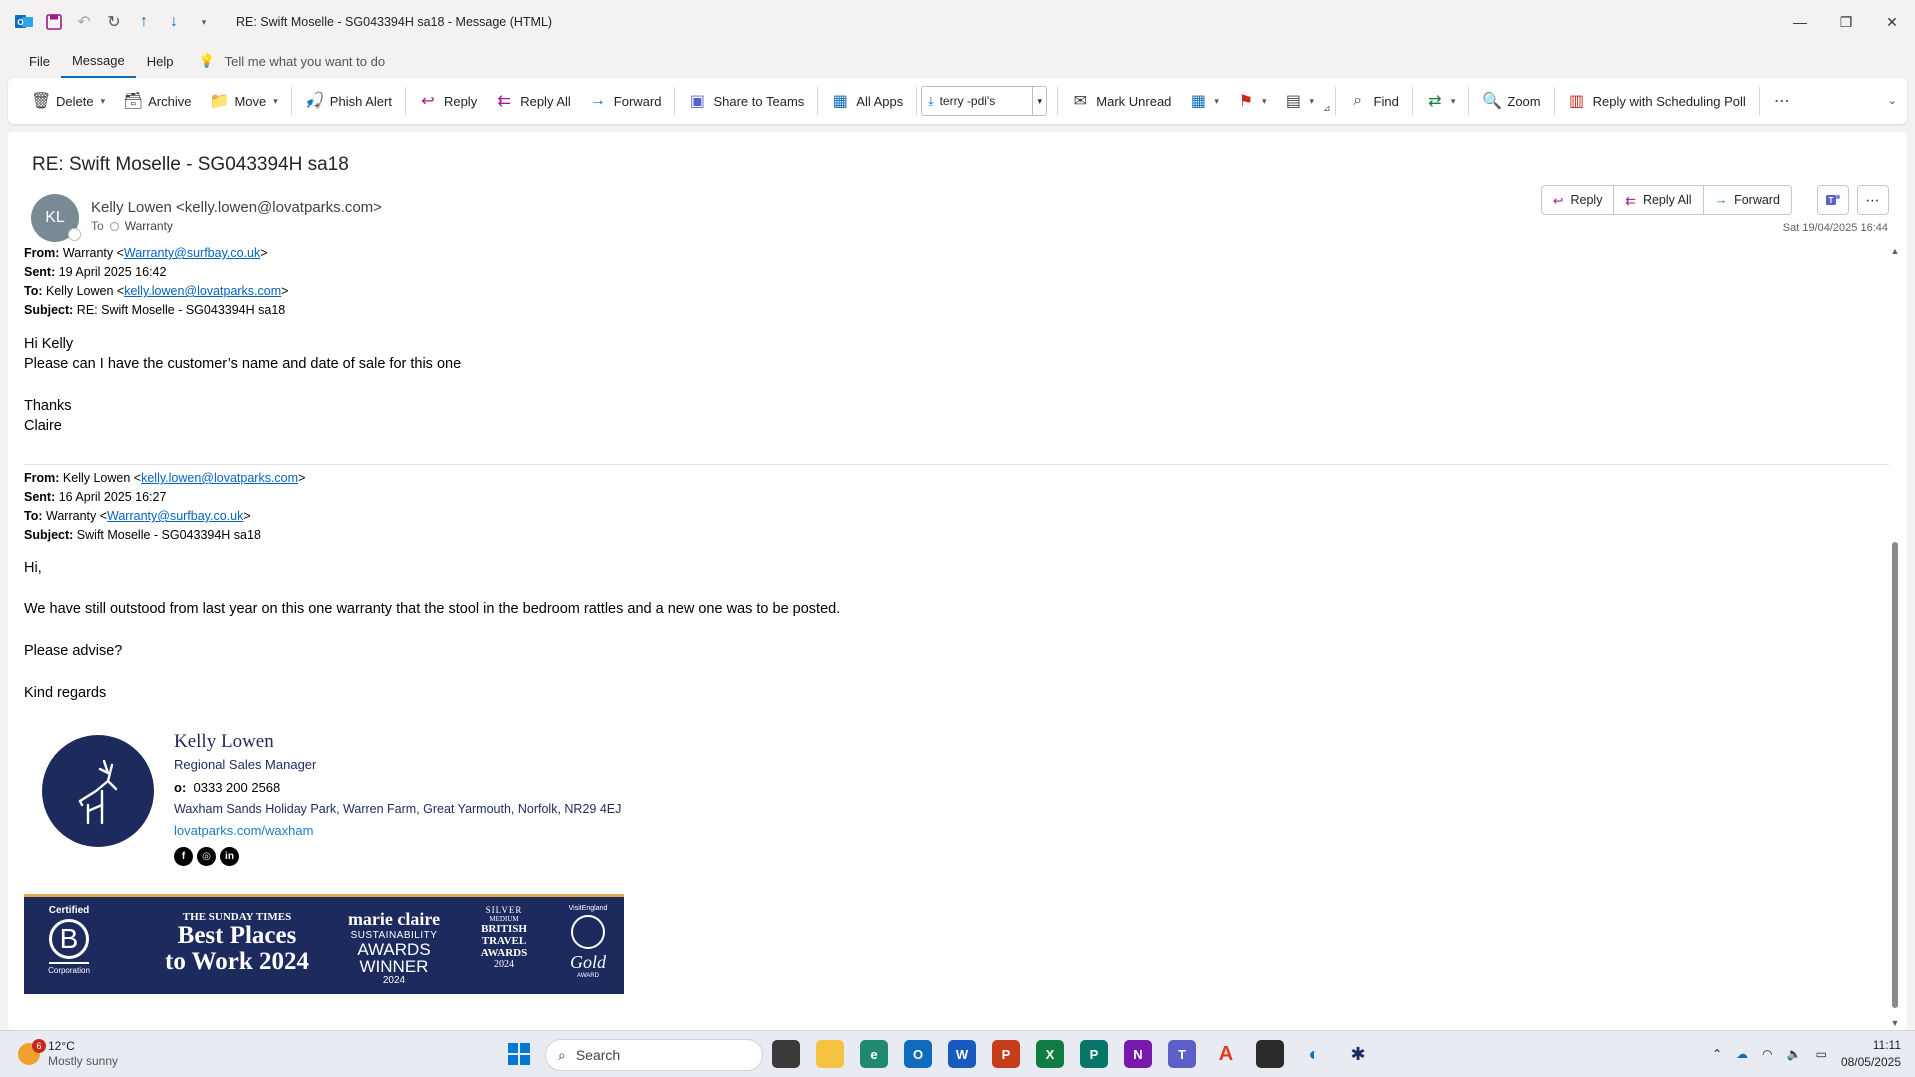  Describe the element at coordinates (984, 101) in the screenshot. I see `quick-steps-dropdown: ⤓ terry -pdi's ▾` at that location.